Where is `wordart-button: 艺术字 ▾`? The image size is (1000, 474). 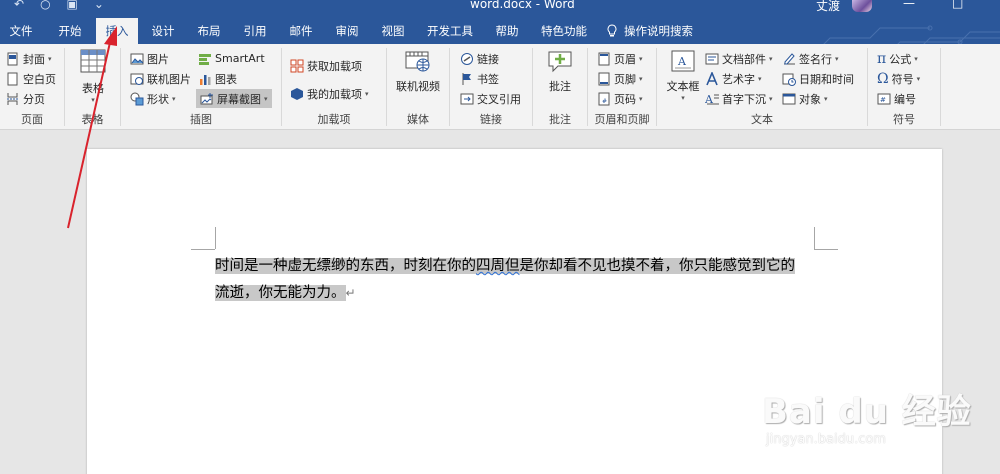
wordart-button: 艺术字 ▾ is located at coordinates (733, 78).